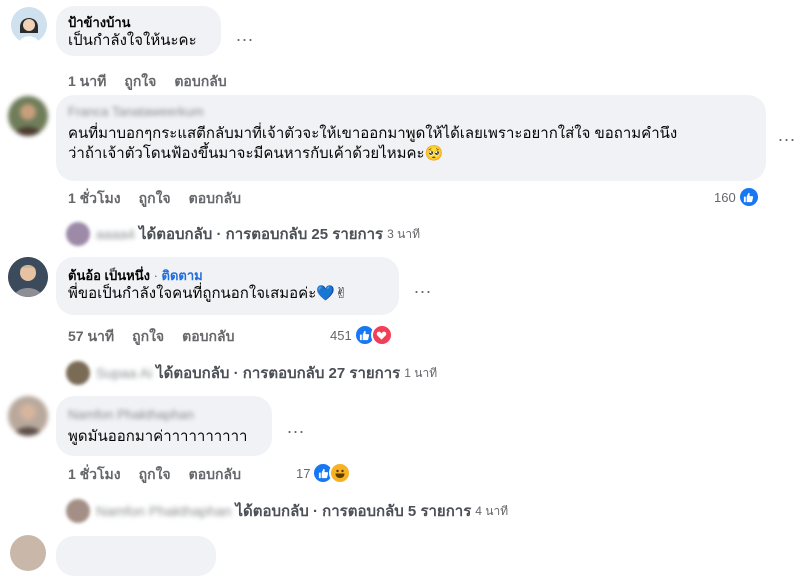  I want to click on comment-text: พี่ขอเป็นกำลังใจคนที่ถูกนอกใจเสมอค่ะ💙✌, so click(227, 294).